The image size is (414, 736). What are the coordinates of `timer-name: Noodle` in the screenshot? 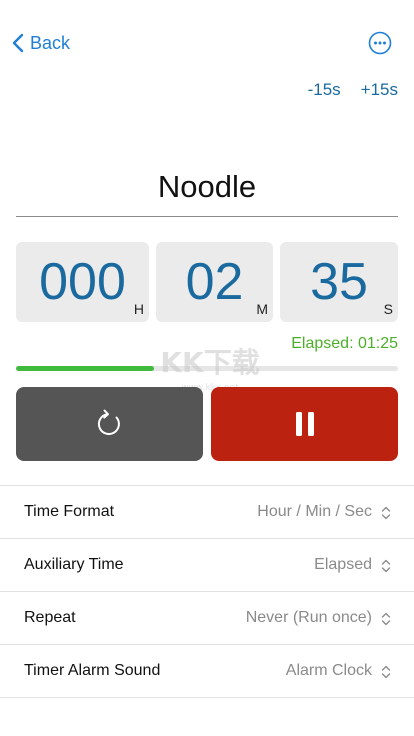 It's located at (207, 187).